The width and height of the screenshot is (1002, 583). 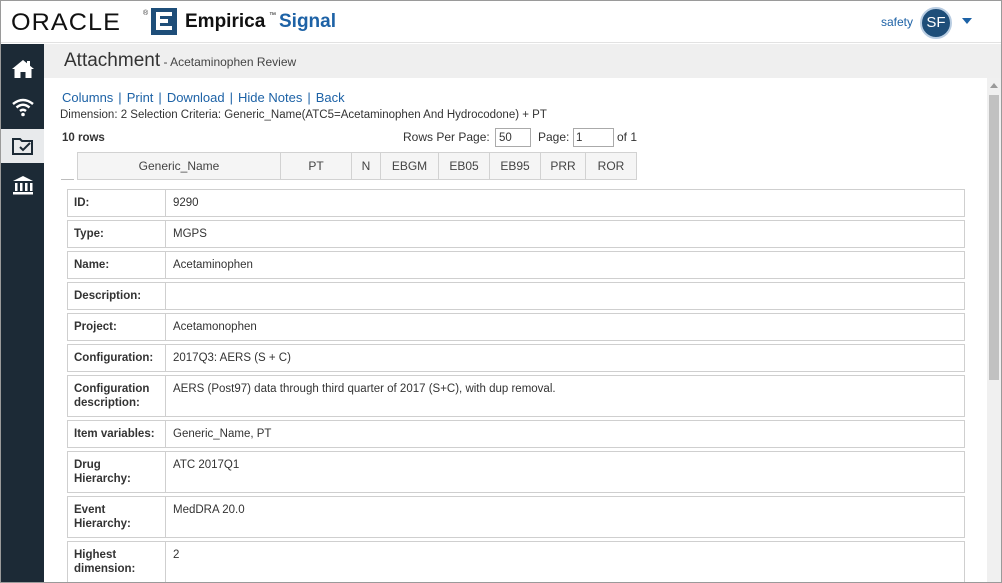 I want to click on brand-trademark: ™, so click(x=272, y=15).